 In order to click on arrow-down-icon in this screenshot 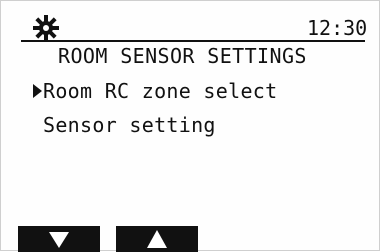, I will do `click(59, 240)`.